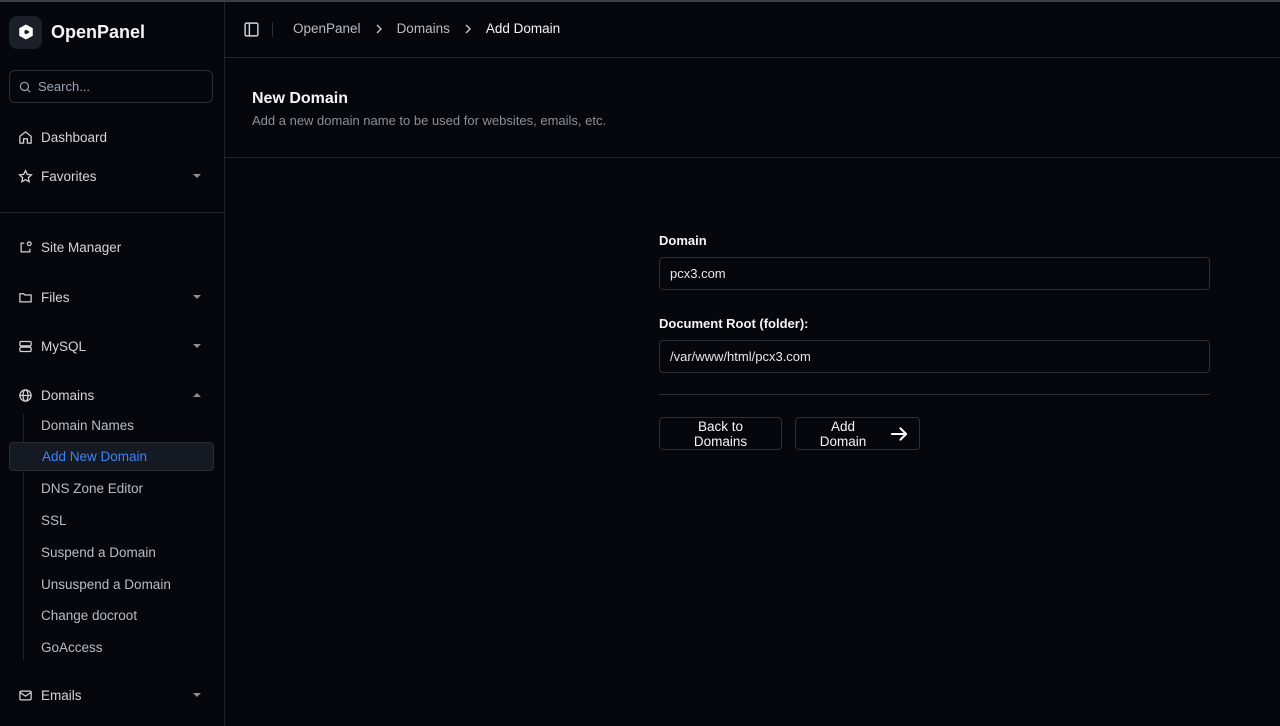  What do you see at coordinates (25, 87) in the screenshot?
I see `search-icon` at bounding box center [25, 87].